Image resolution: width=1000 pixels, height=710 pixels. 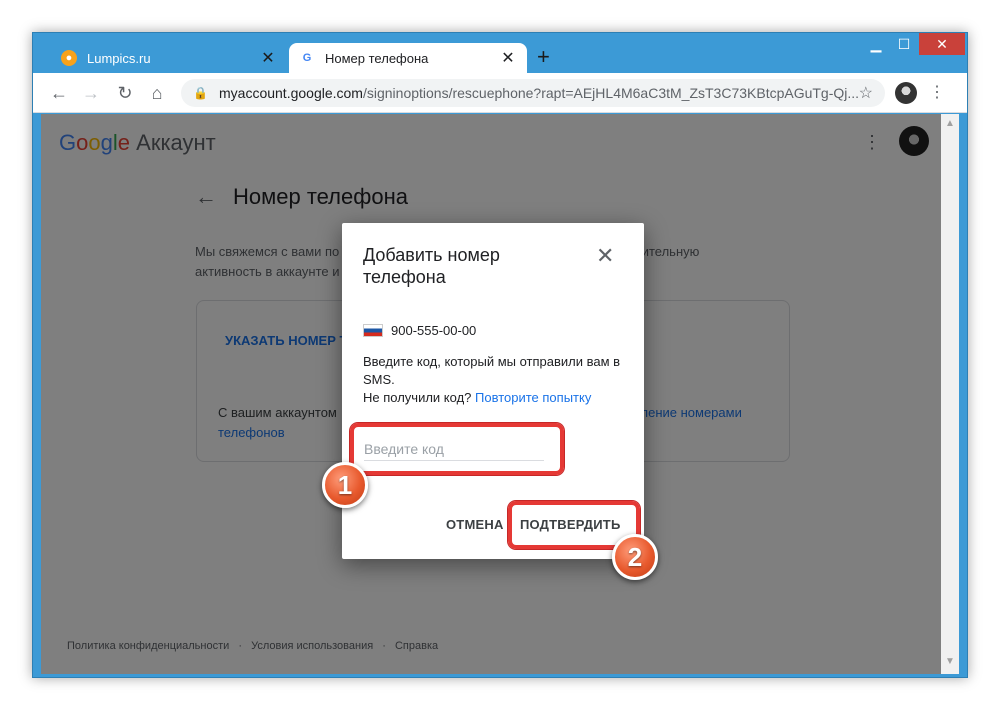 What do you see at coordinates (434, 330) in the screenshot?
I see `phone-number: 900-555-00-00` at bounding box center [434, 330].